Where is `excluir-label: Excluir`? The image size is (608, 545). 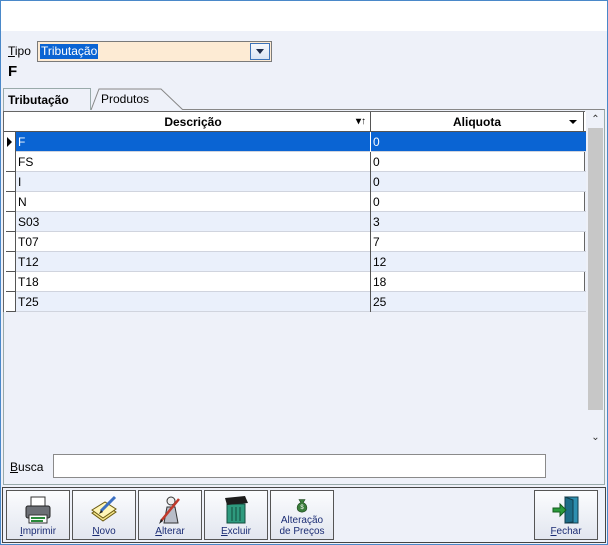
excluir-label: Excluir is located at coordinates (235, 531).